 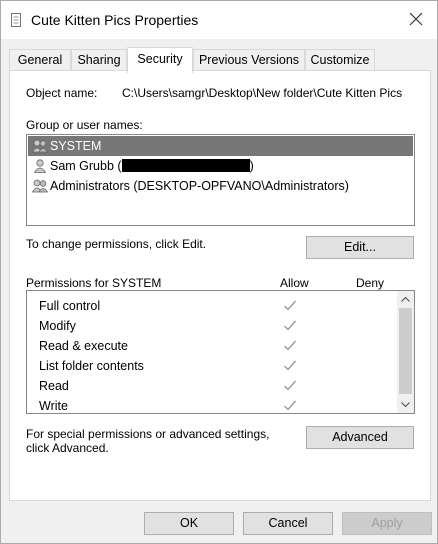 What do you see at coordinates (83, 346) in the screenshot?
I see `permission-name: Read & execute` at bounding box center [83, 346].